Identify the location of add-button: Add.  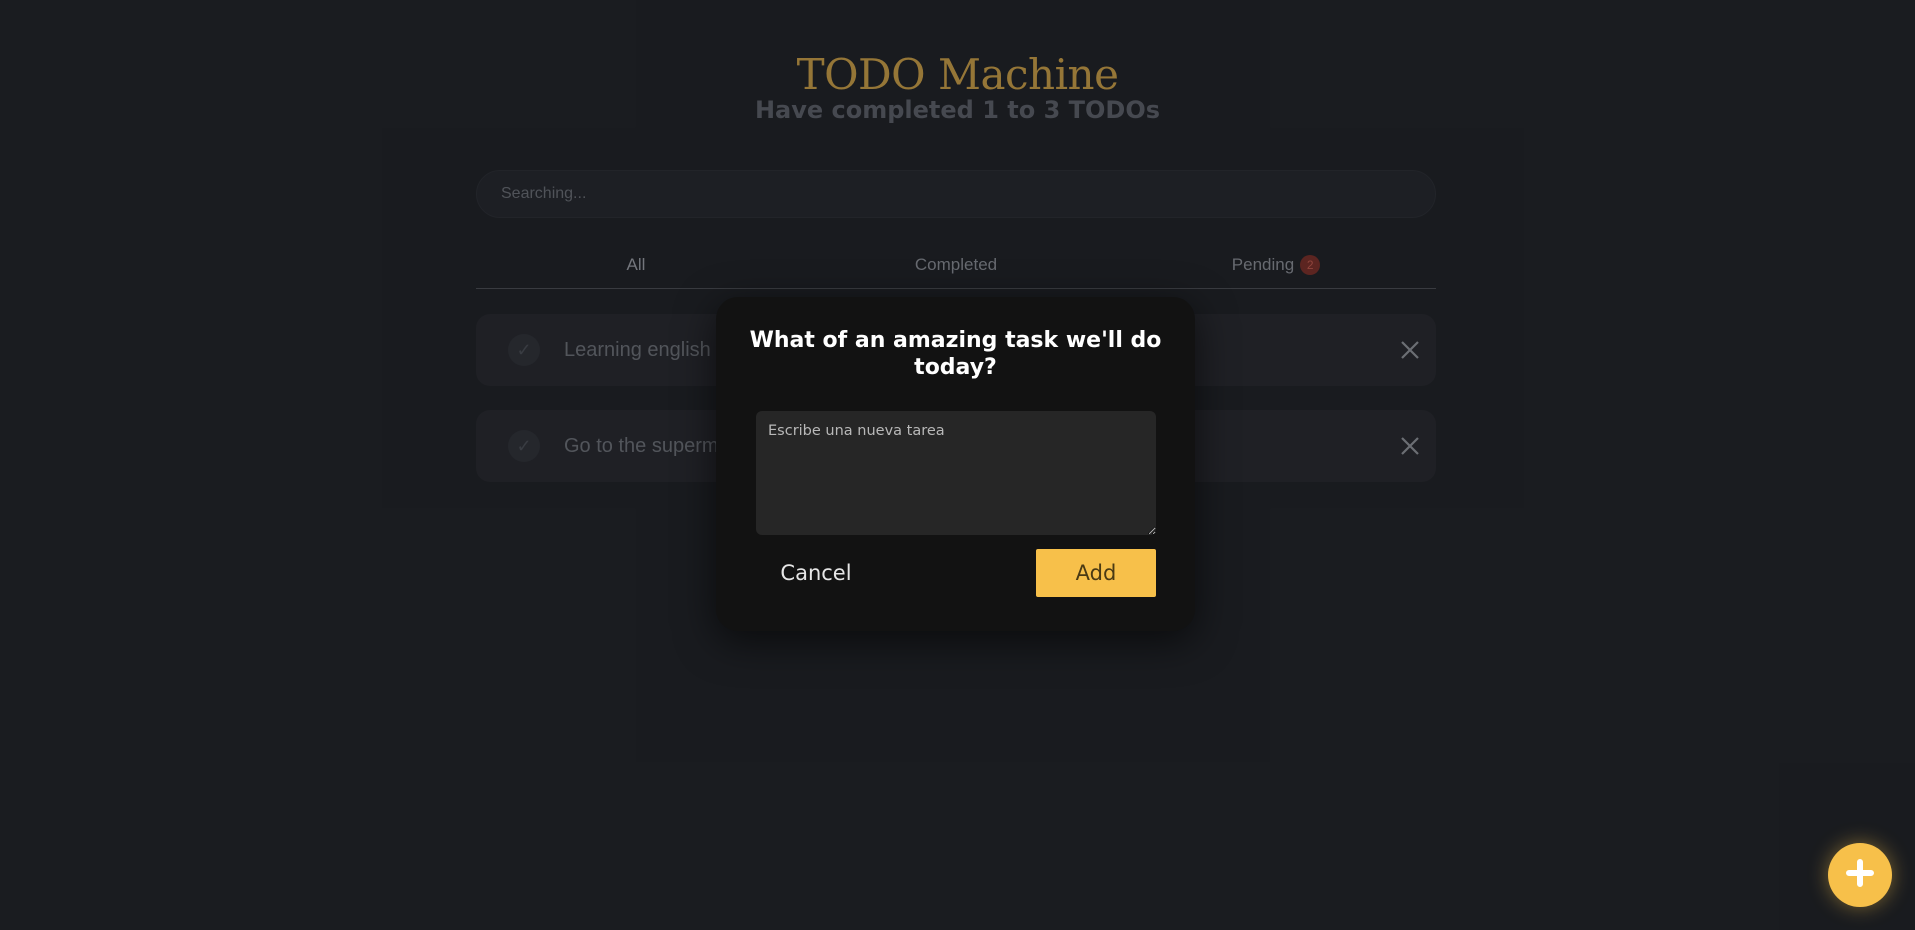
(1096, 573).